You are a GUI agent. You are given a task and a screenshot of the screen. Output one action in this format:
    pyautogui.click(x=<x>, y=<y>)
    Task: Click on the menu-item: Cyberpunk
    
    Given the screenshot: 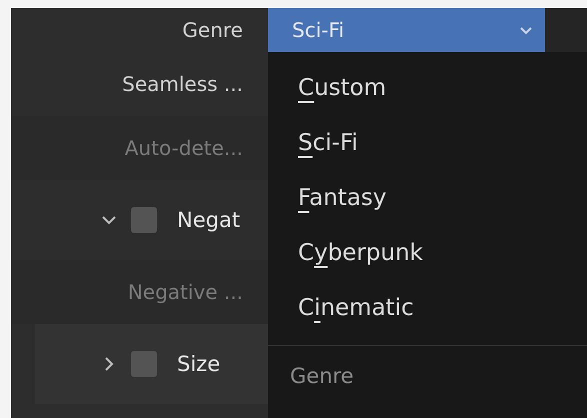 What is the action you would take?
    pyautogui.click(x=427, y=256)
    